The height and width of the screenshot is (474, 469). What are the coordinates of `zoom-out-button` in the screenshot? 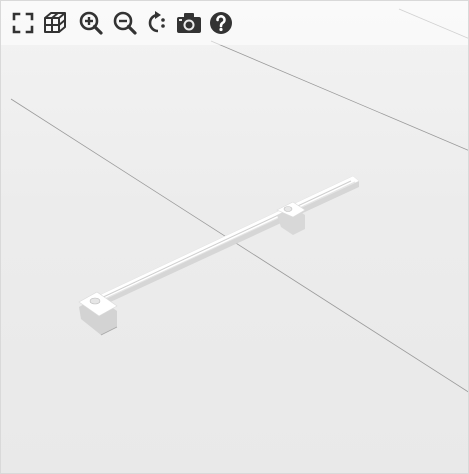 It's located at (125, 23).